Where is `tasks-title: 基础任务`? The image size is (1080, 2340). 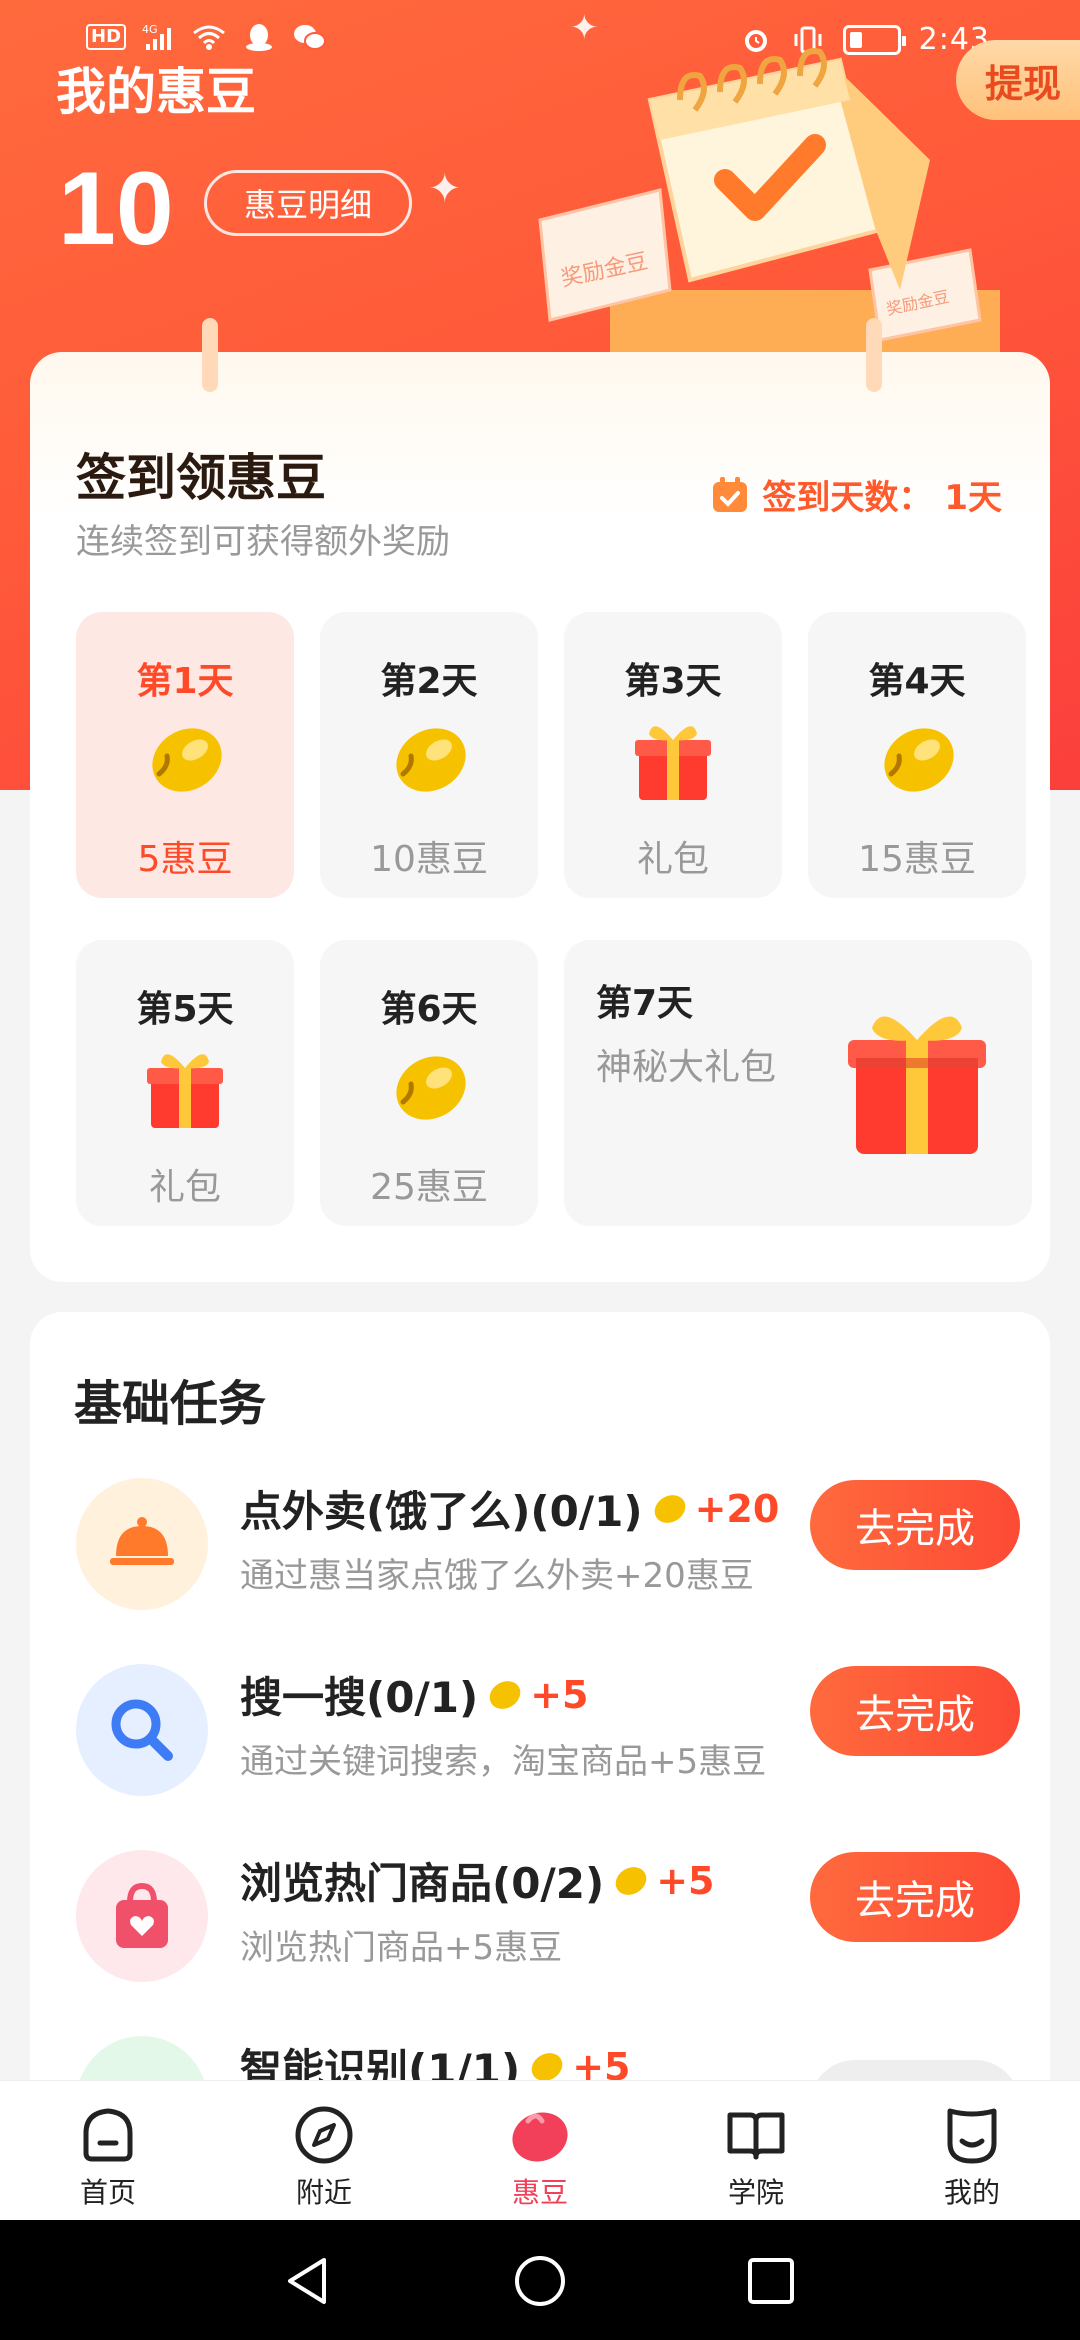 tasks-title: 基础任务 is located at coordinates (169, 1399).